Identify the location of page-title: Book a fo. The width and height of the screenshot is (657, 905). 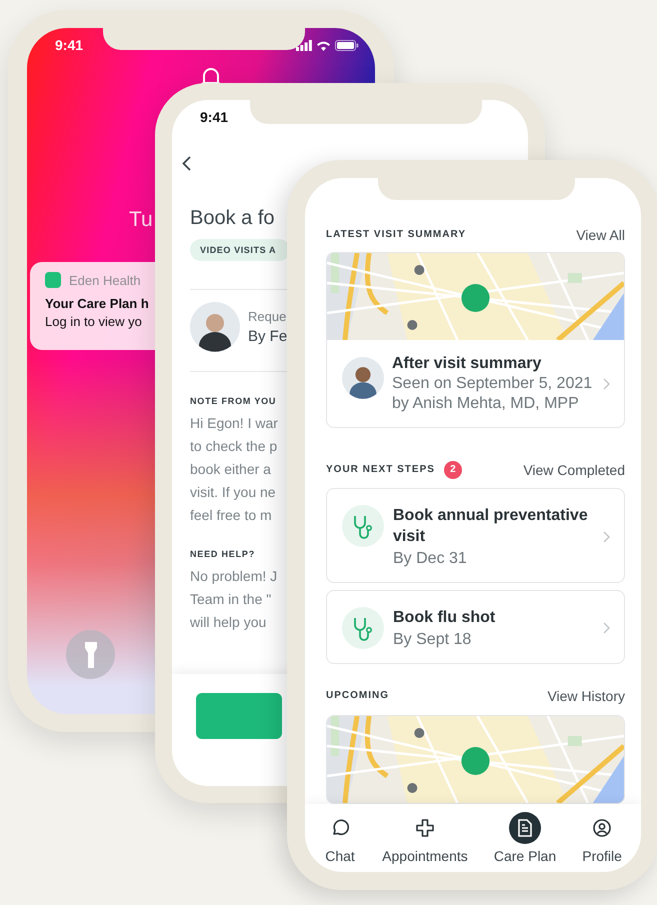
(232, 218).